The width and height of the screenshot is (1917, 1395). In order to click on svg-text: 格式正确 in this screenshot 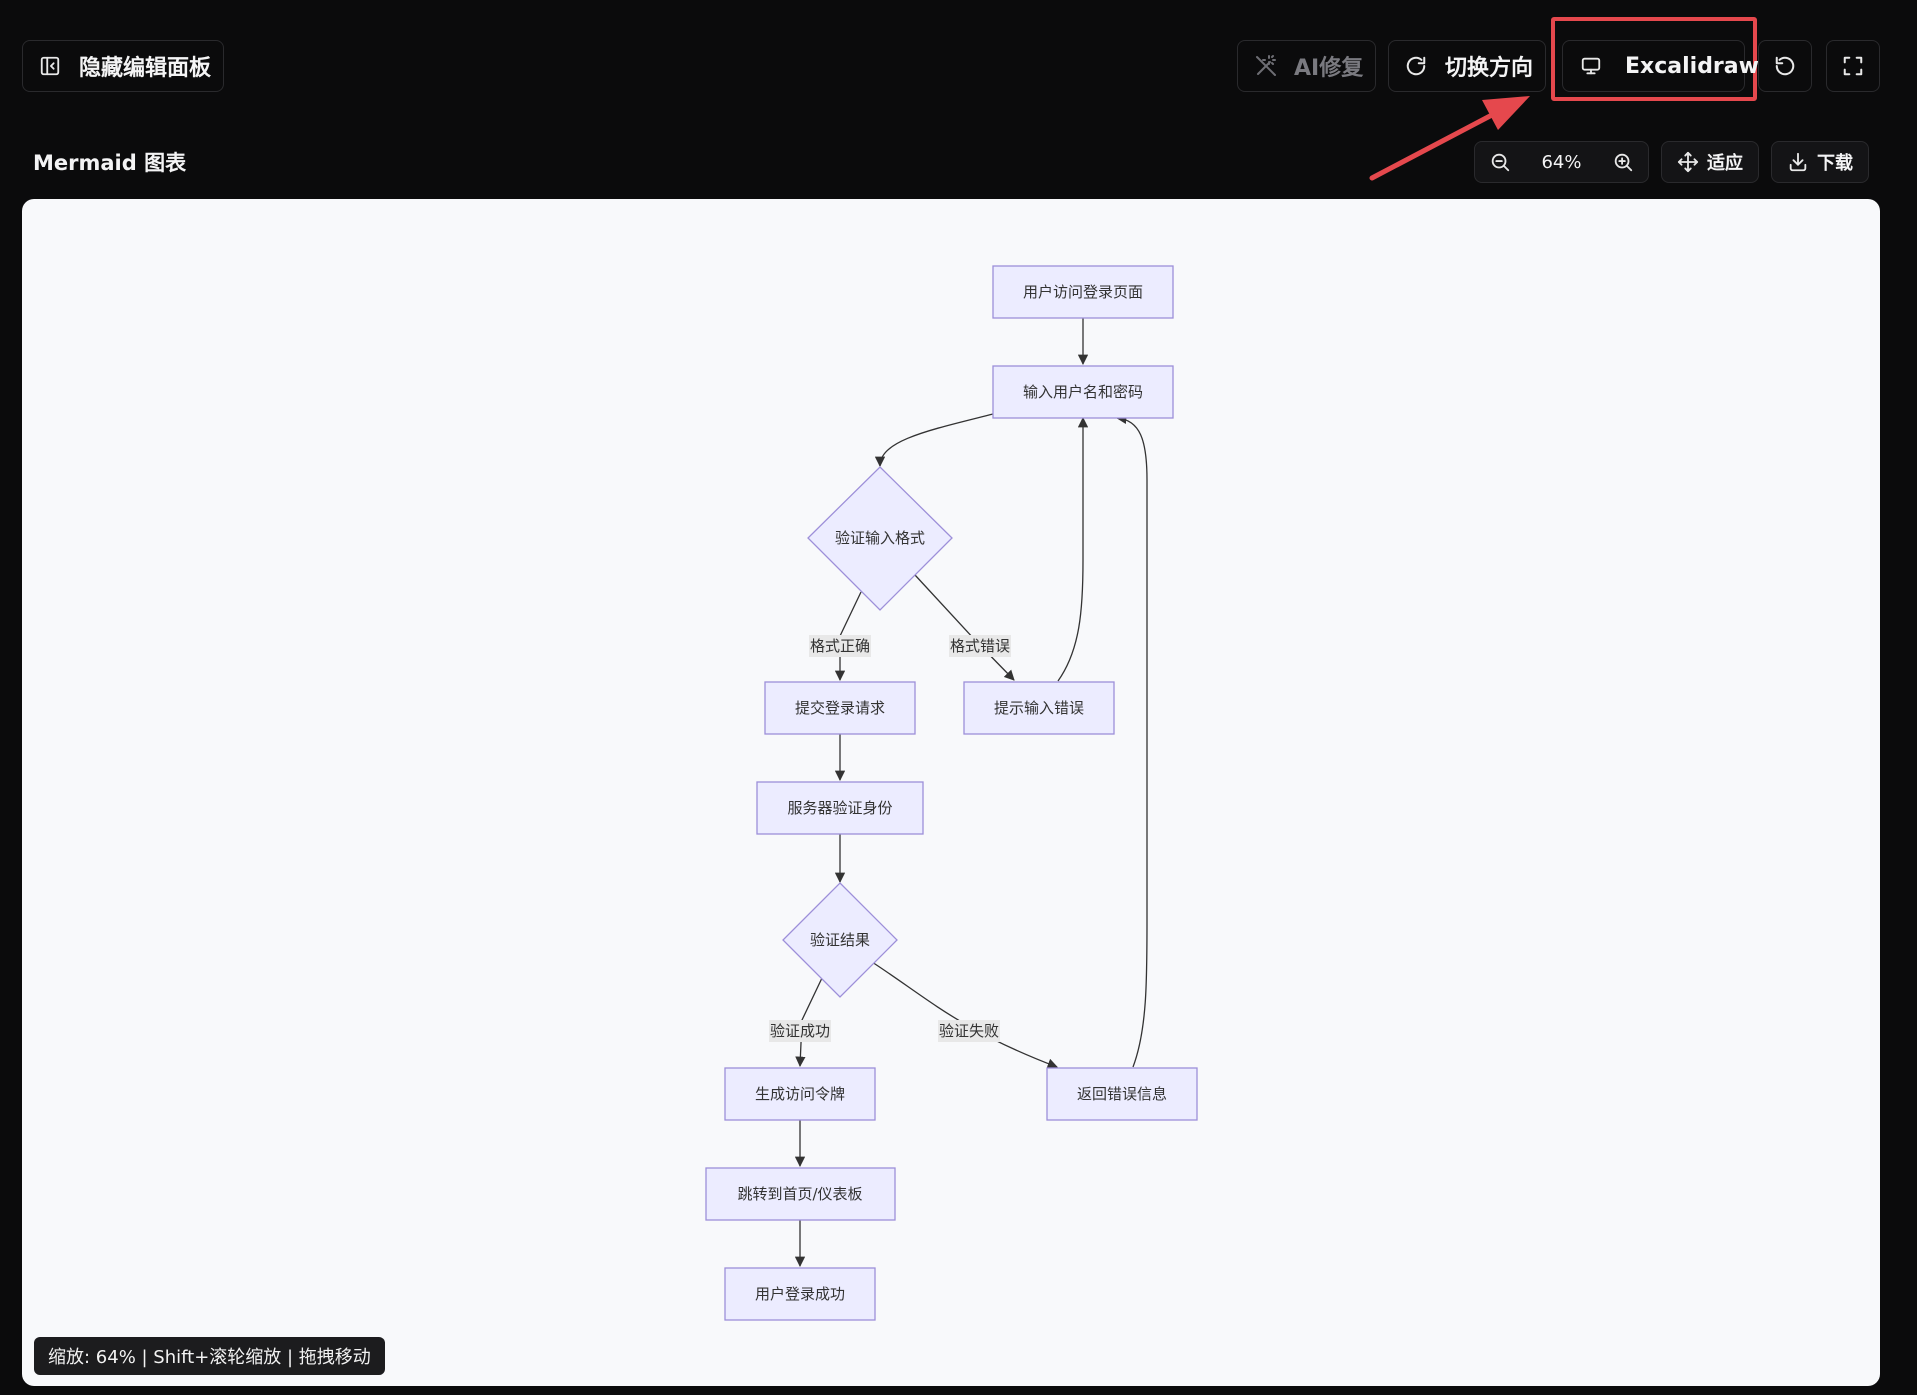, I will do `click(840, 646)`.